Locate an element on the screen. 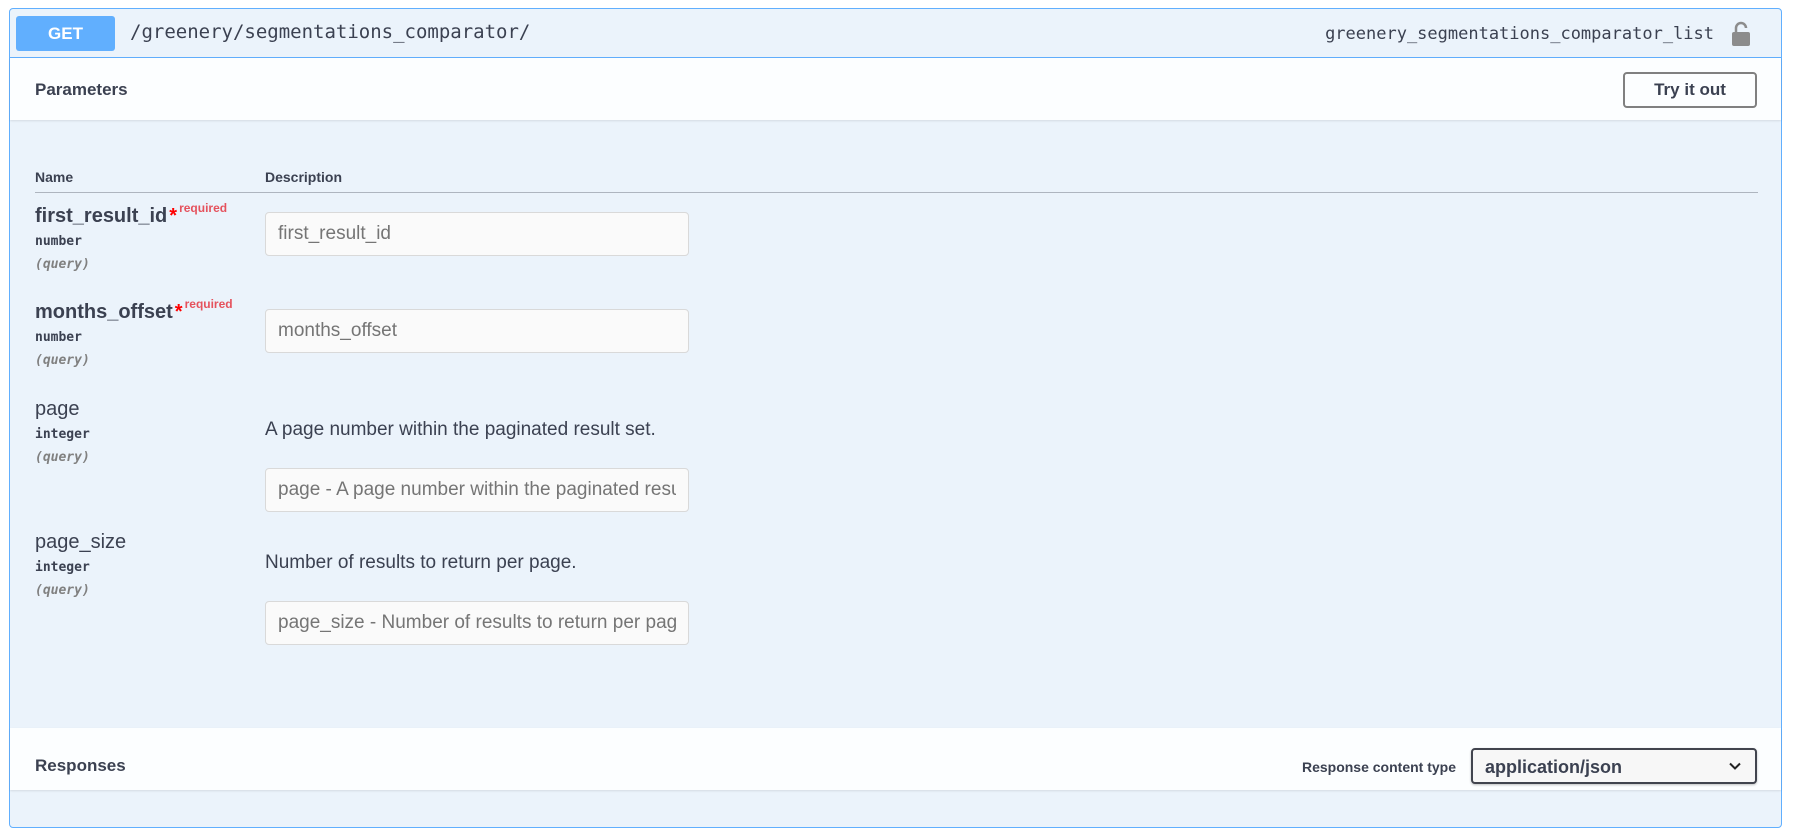  selected-content-type: application/json is located at coordinates (1554, 767).